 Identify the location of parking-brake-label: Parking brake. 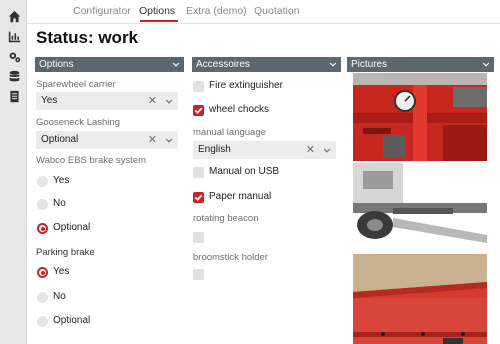
(65, 252).